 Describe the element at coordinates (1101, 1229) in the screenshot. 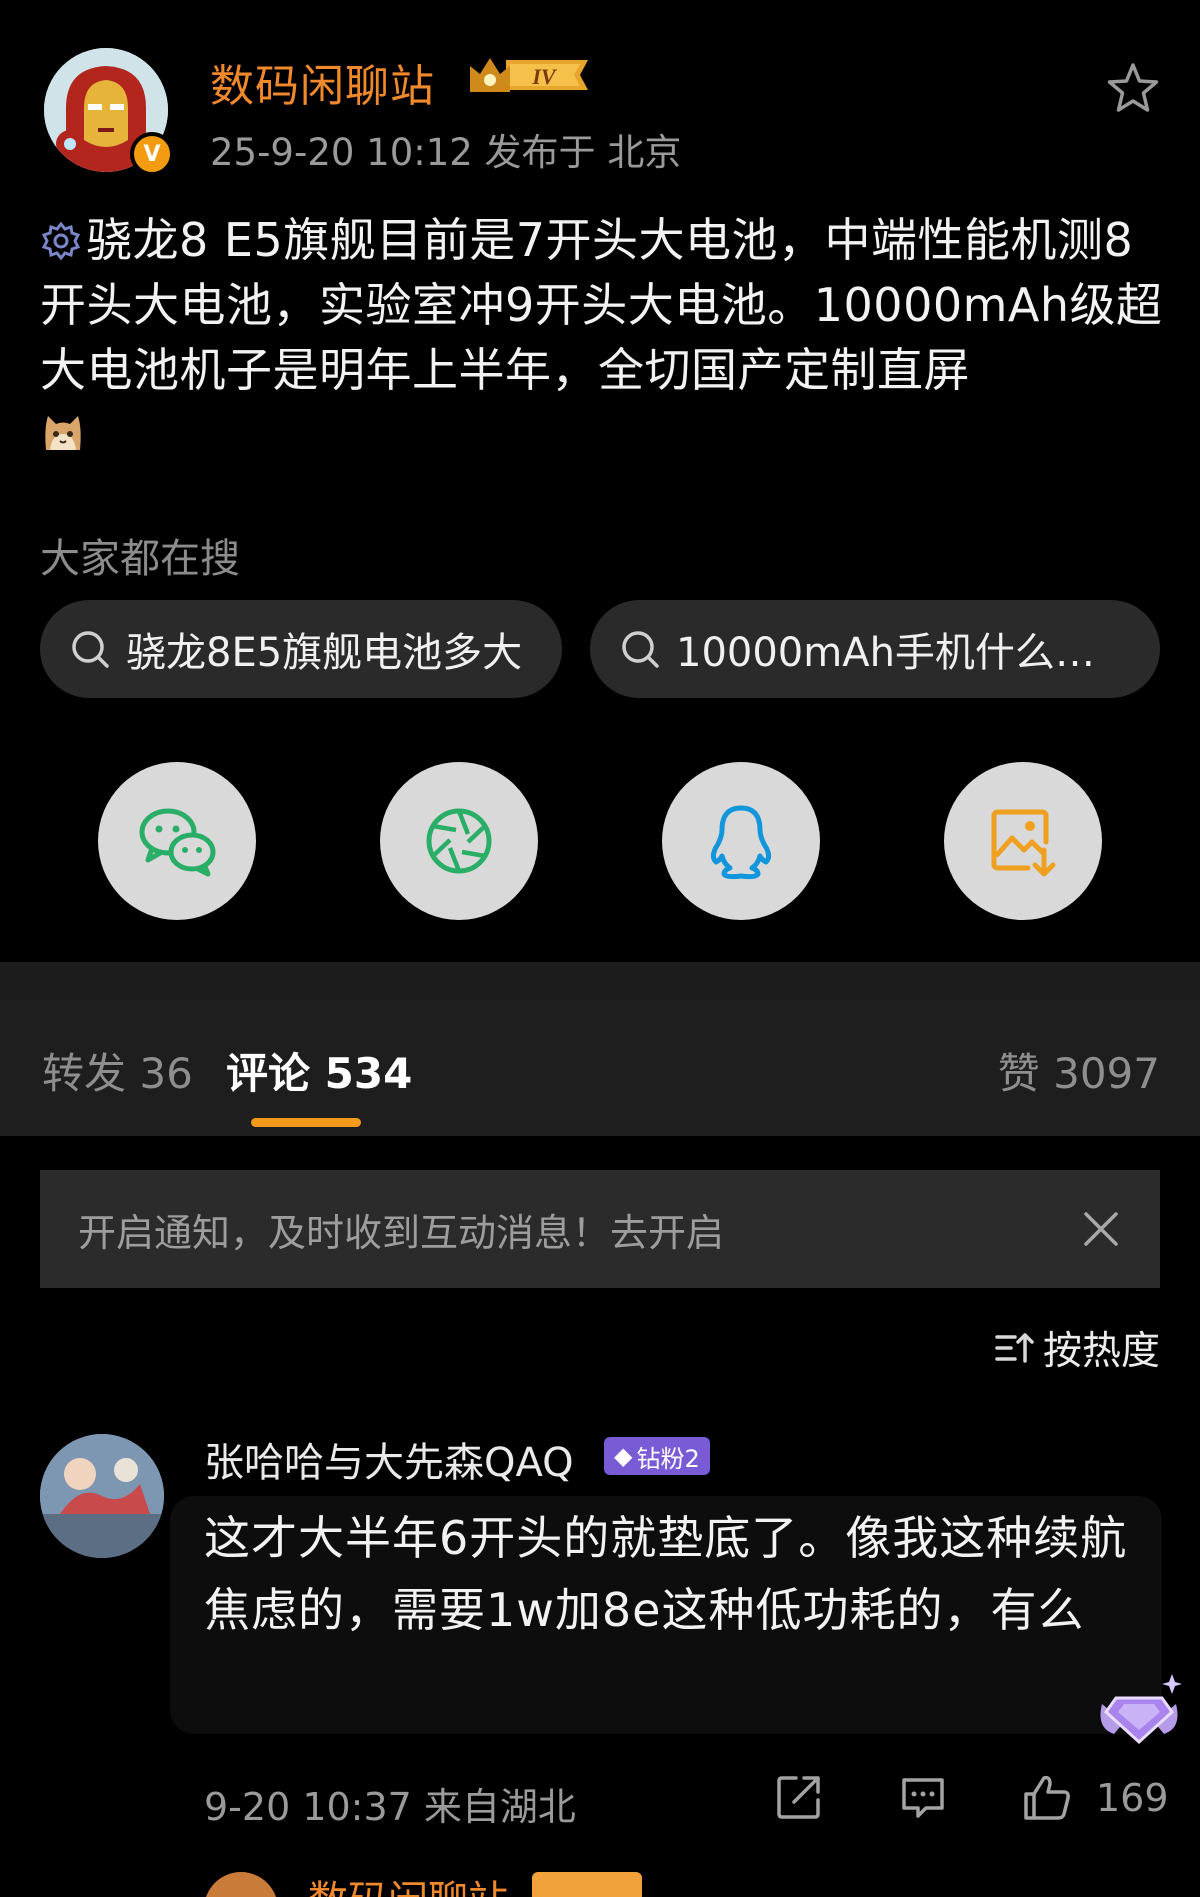

I see `close-icon` at that location.